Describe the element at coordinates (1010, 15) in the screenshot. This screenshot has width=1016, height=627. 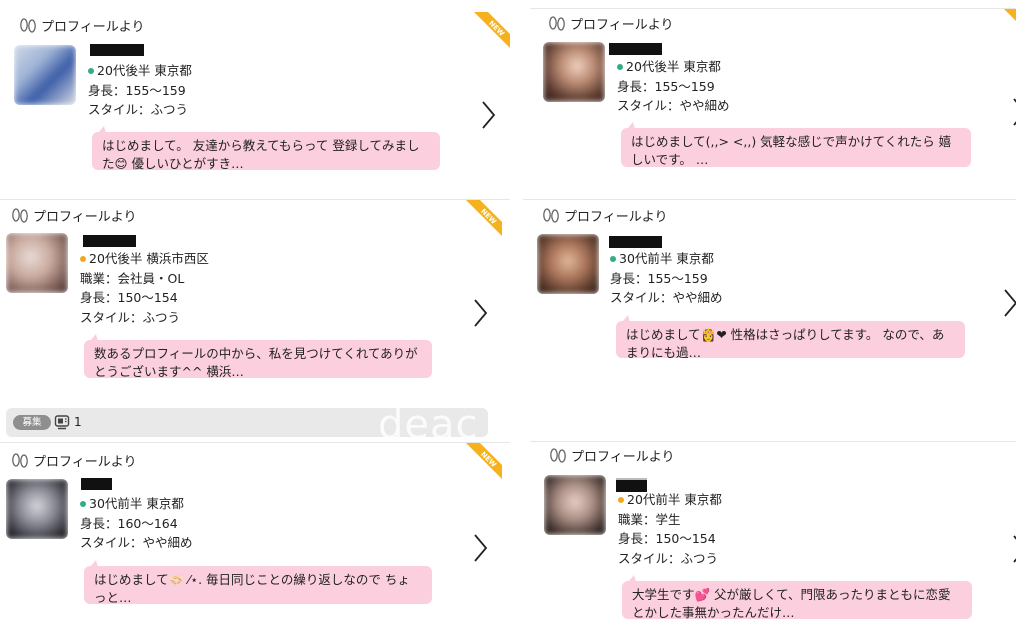
I see `new-ribbon` at that location.